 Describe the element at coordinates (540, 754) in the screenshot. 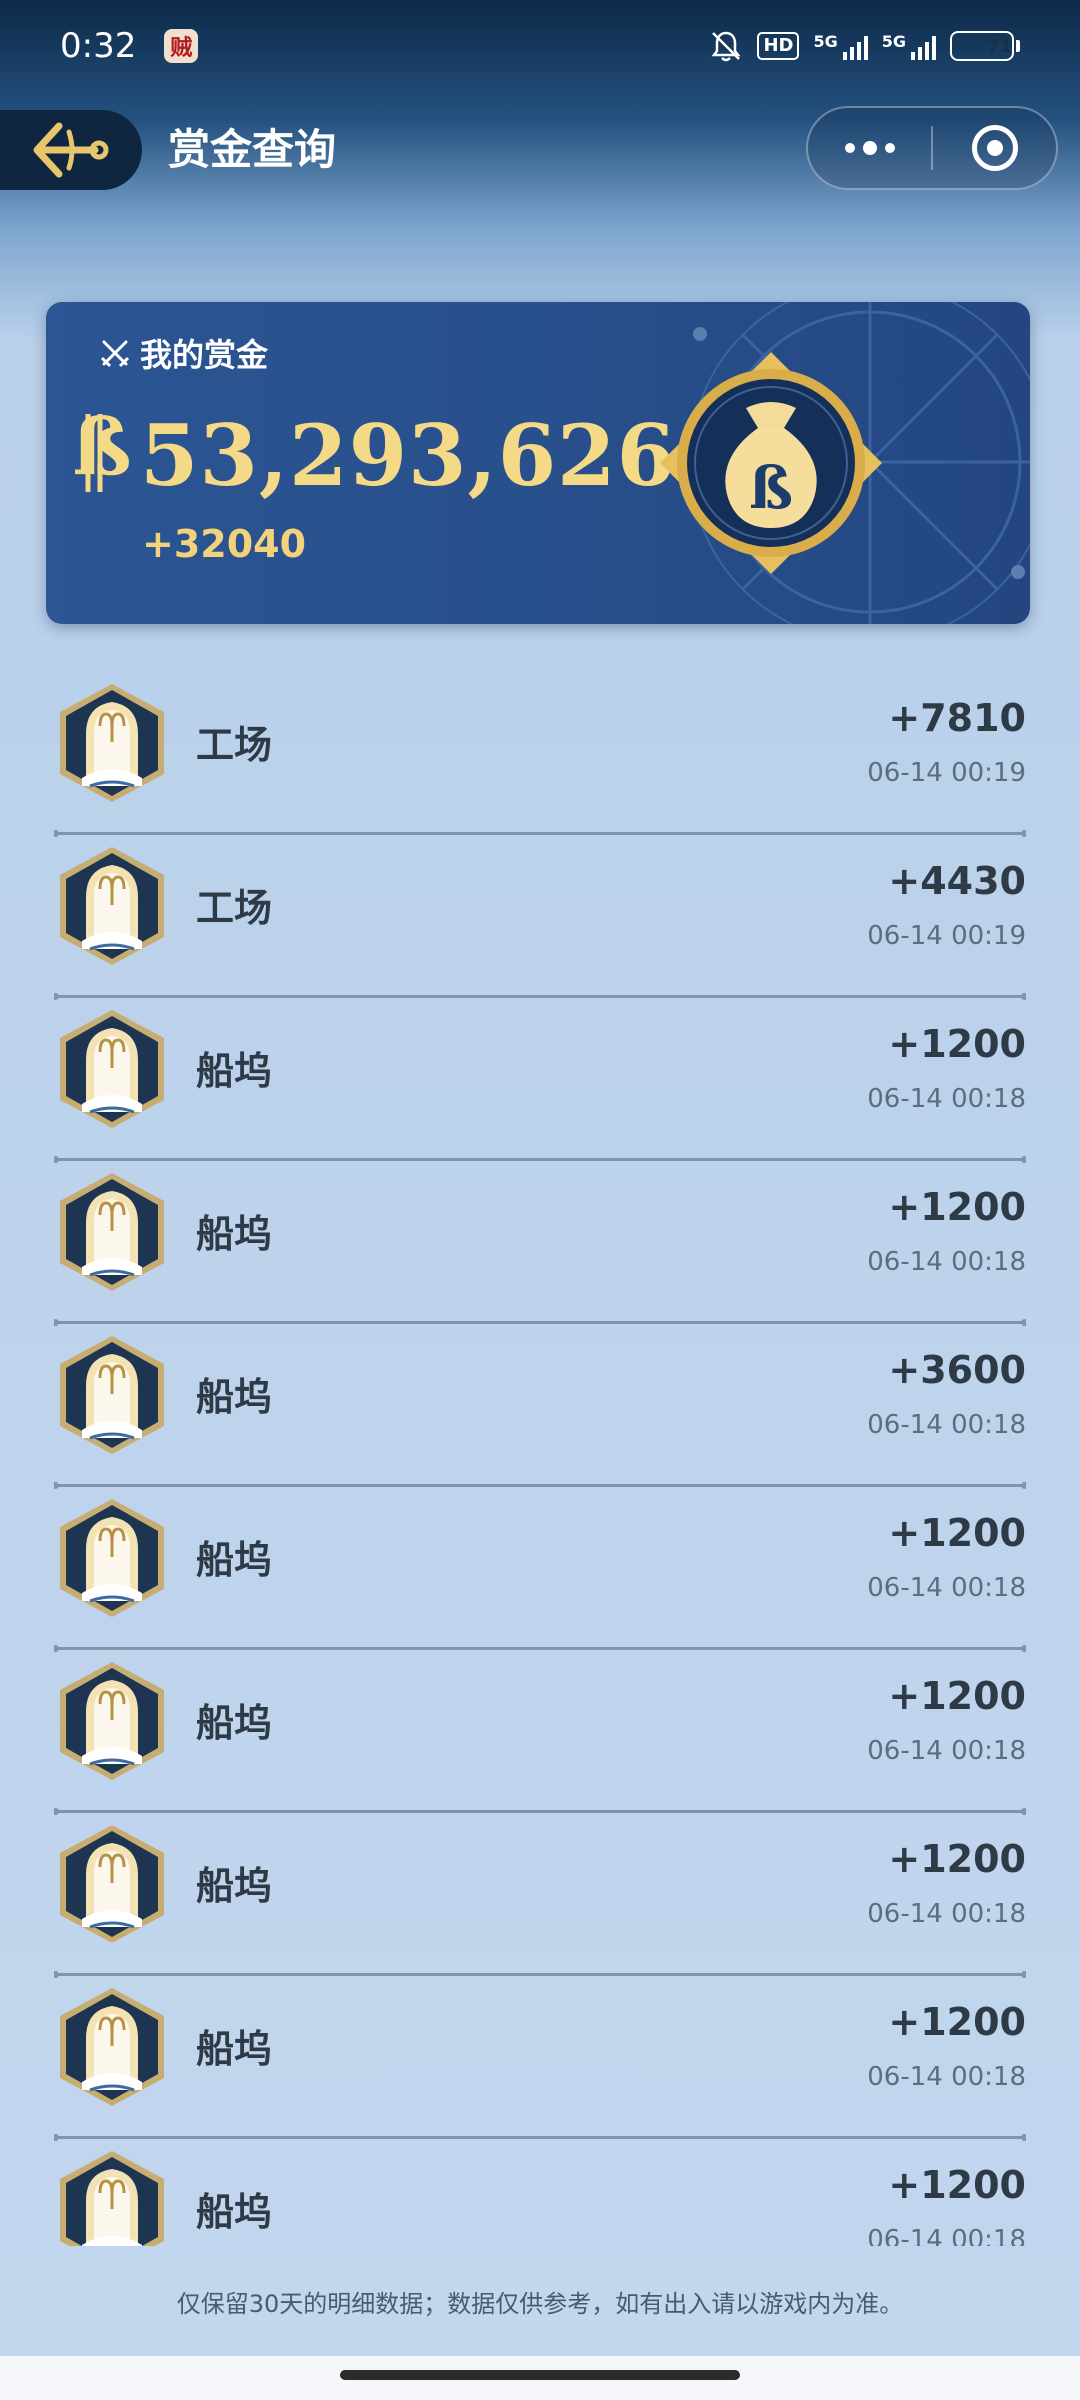

I see `record-row: 工场 +7810 06-14 00:19` at that location.